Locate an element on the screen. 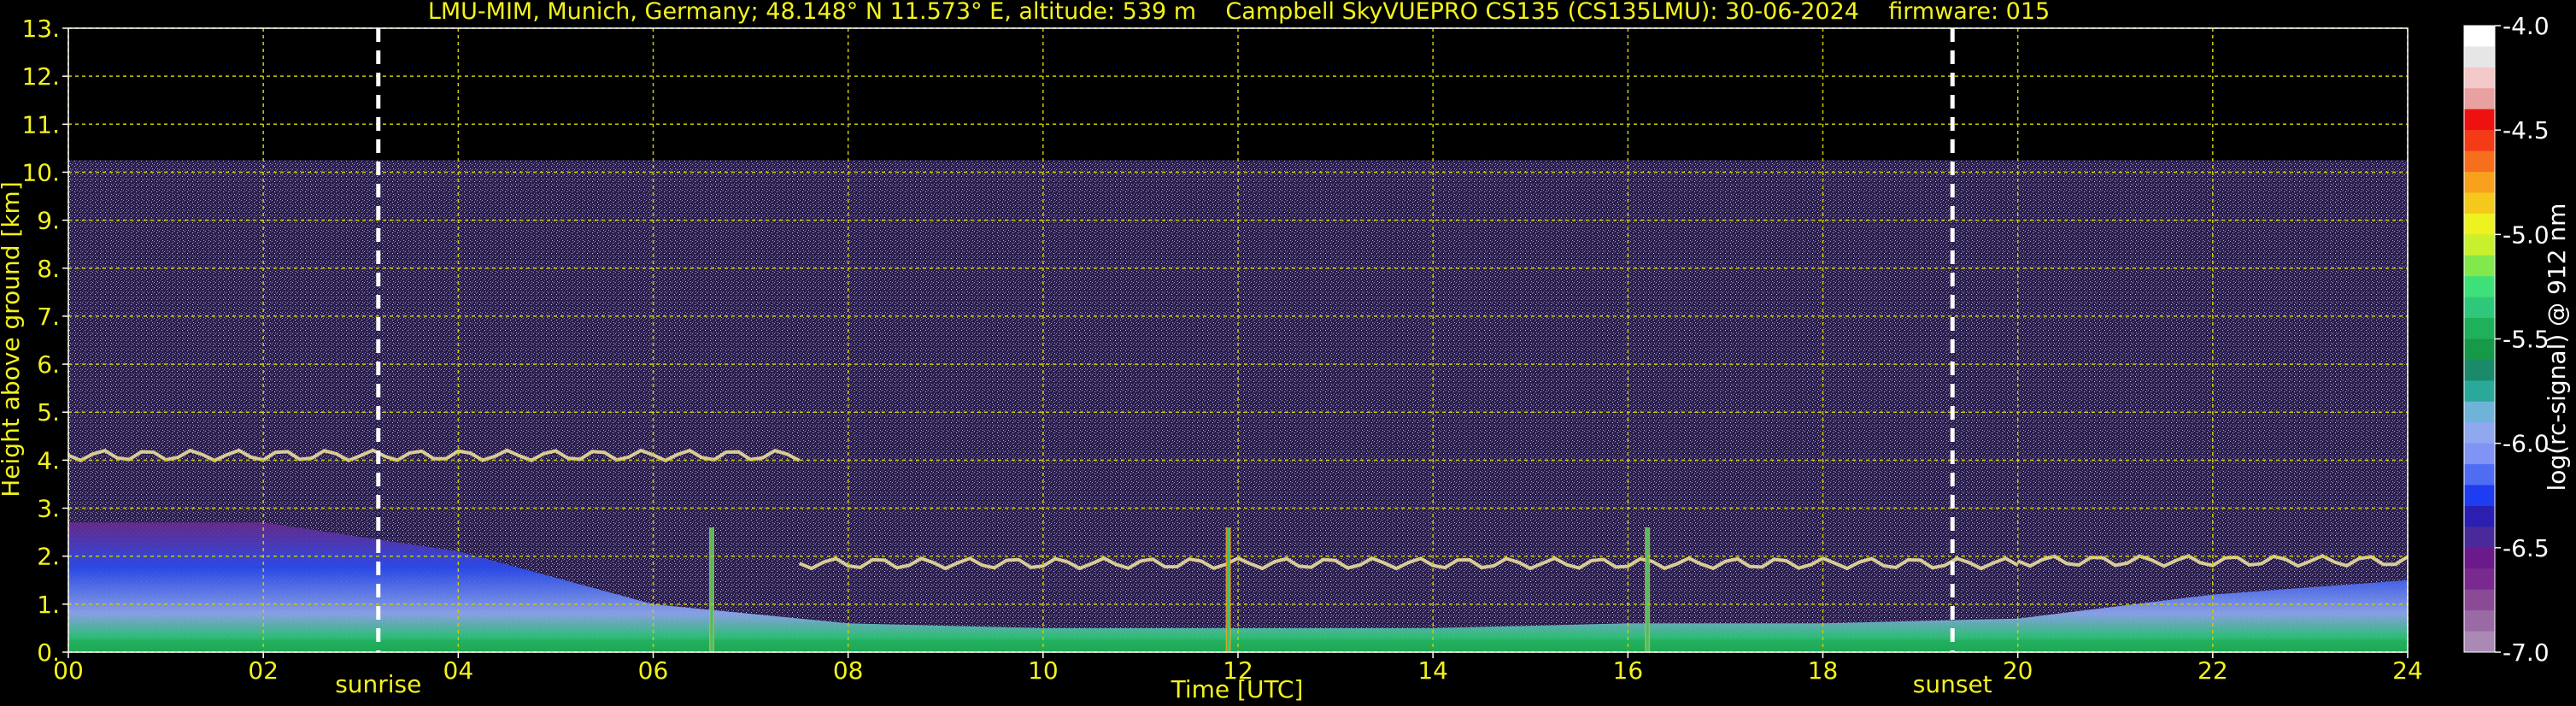 Image resolution: width=2576 pixels, height=706 pixels. y-tick-label: 2. is located at coordinates (48, 557).